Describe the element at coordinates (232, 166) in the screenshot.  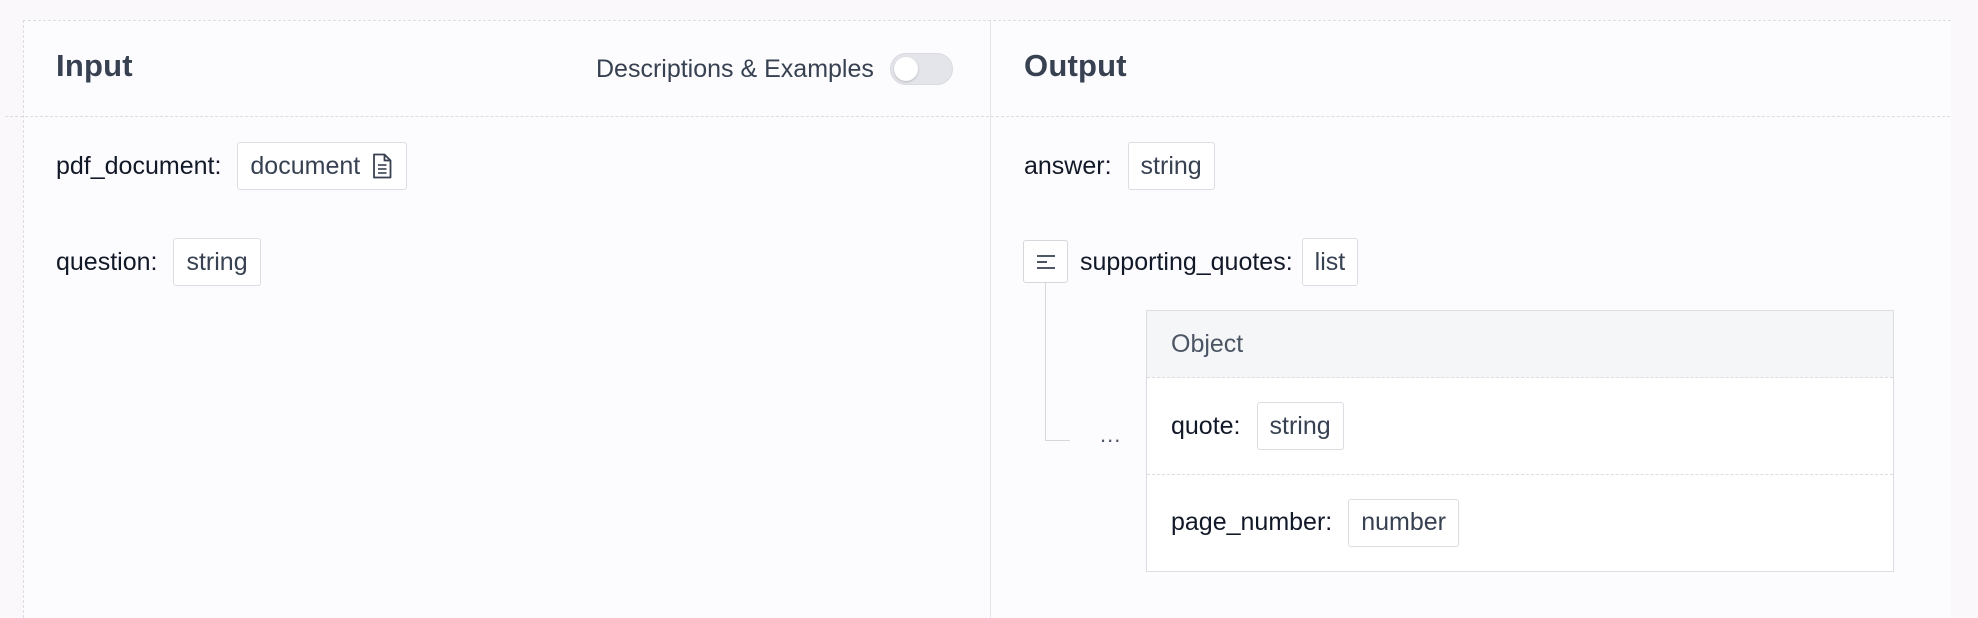
I see `input-field-pdf-document: pdf_document: document` at that location.